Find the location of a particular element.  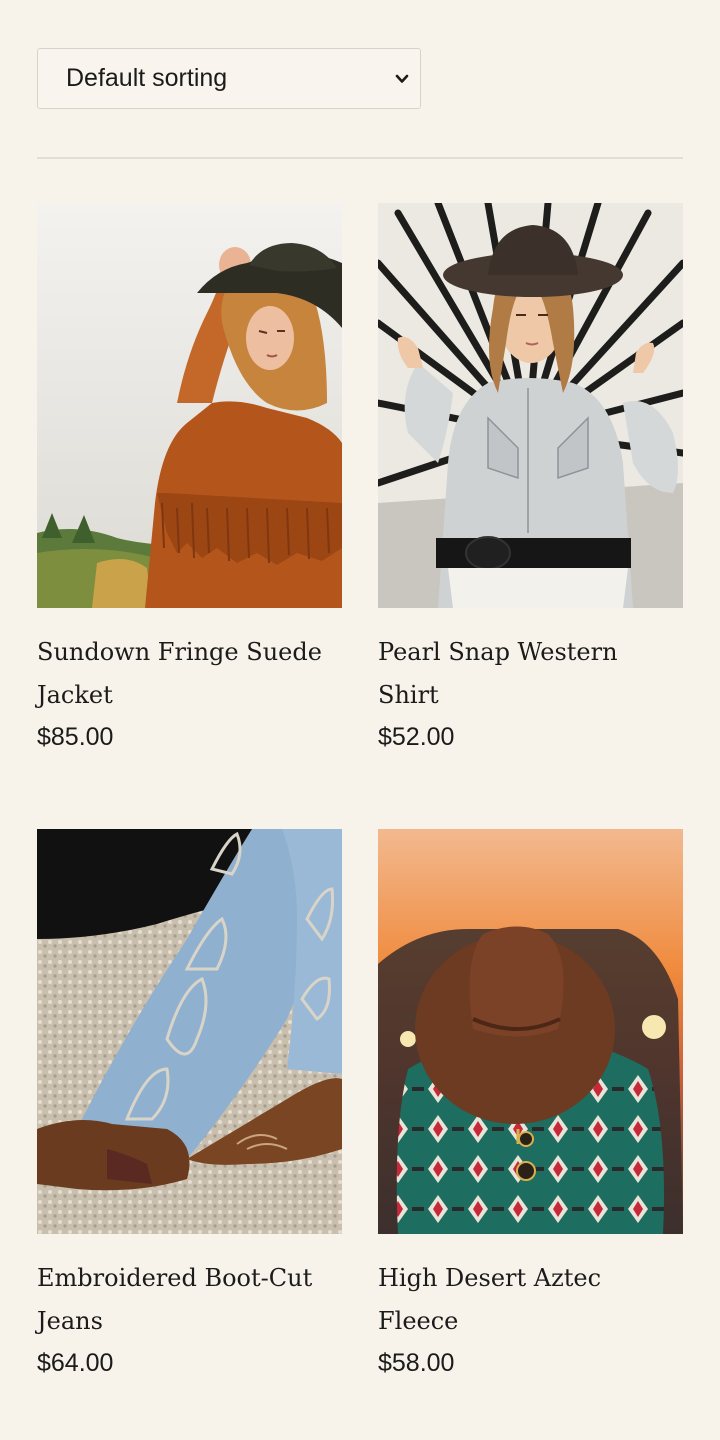

sort-select: Default sorting is located at coordinates (229, 78).